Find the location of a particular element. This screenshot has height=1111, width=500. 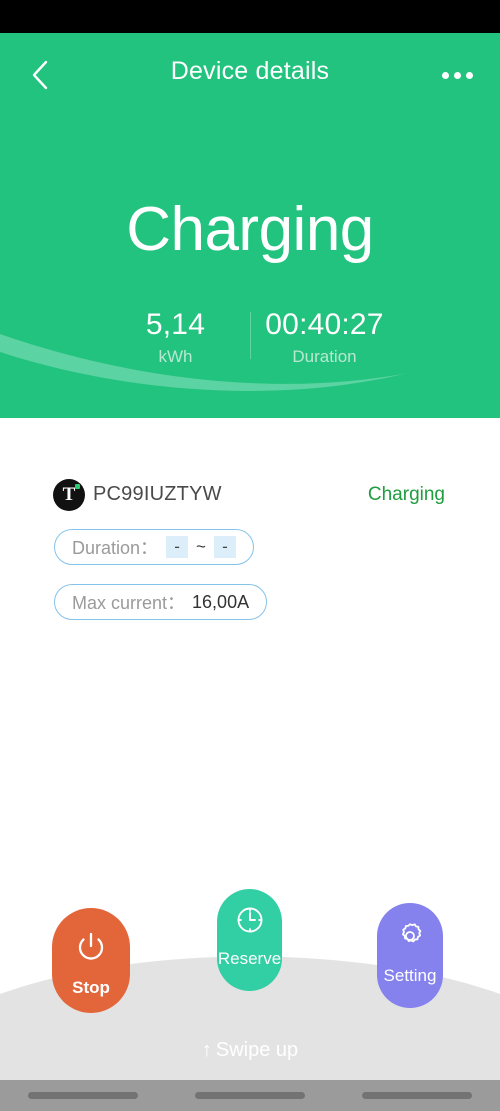

top-app-bar: Device details is located at coordinates (250, 72).